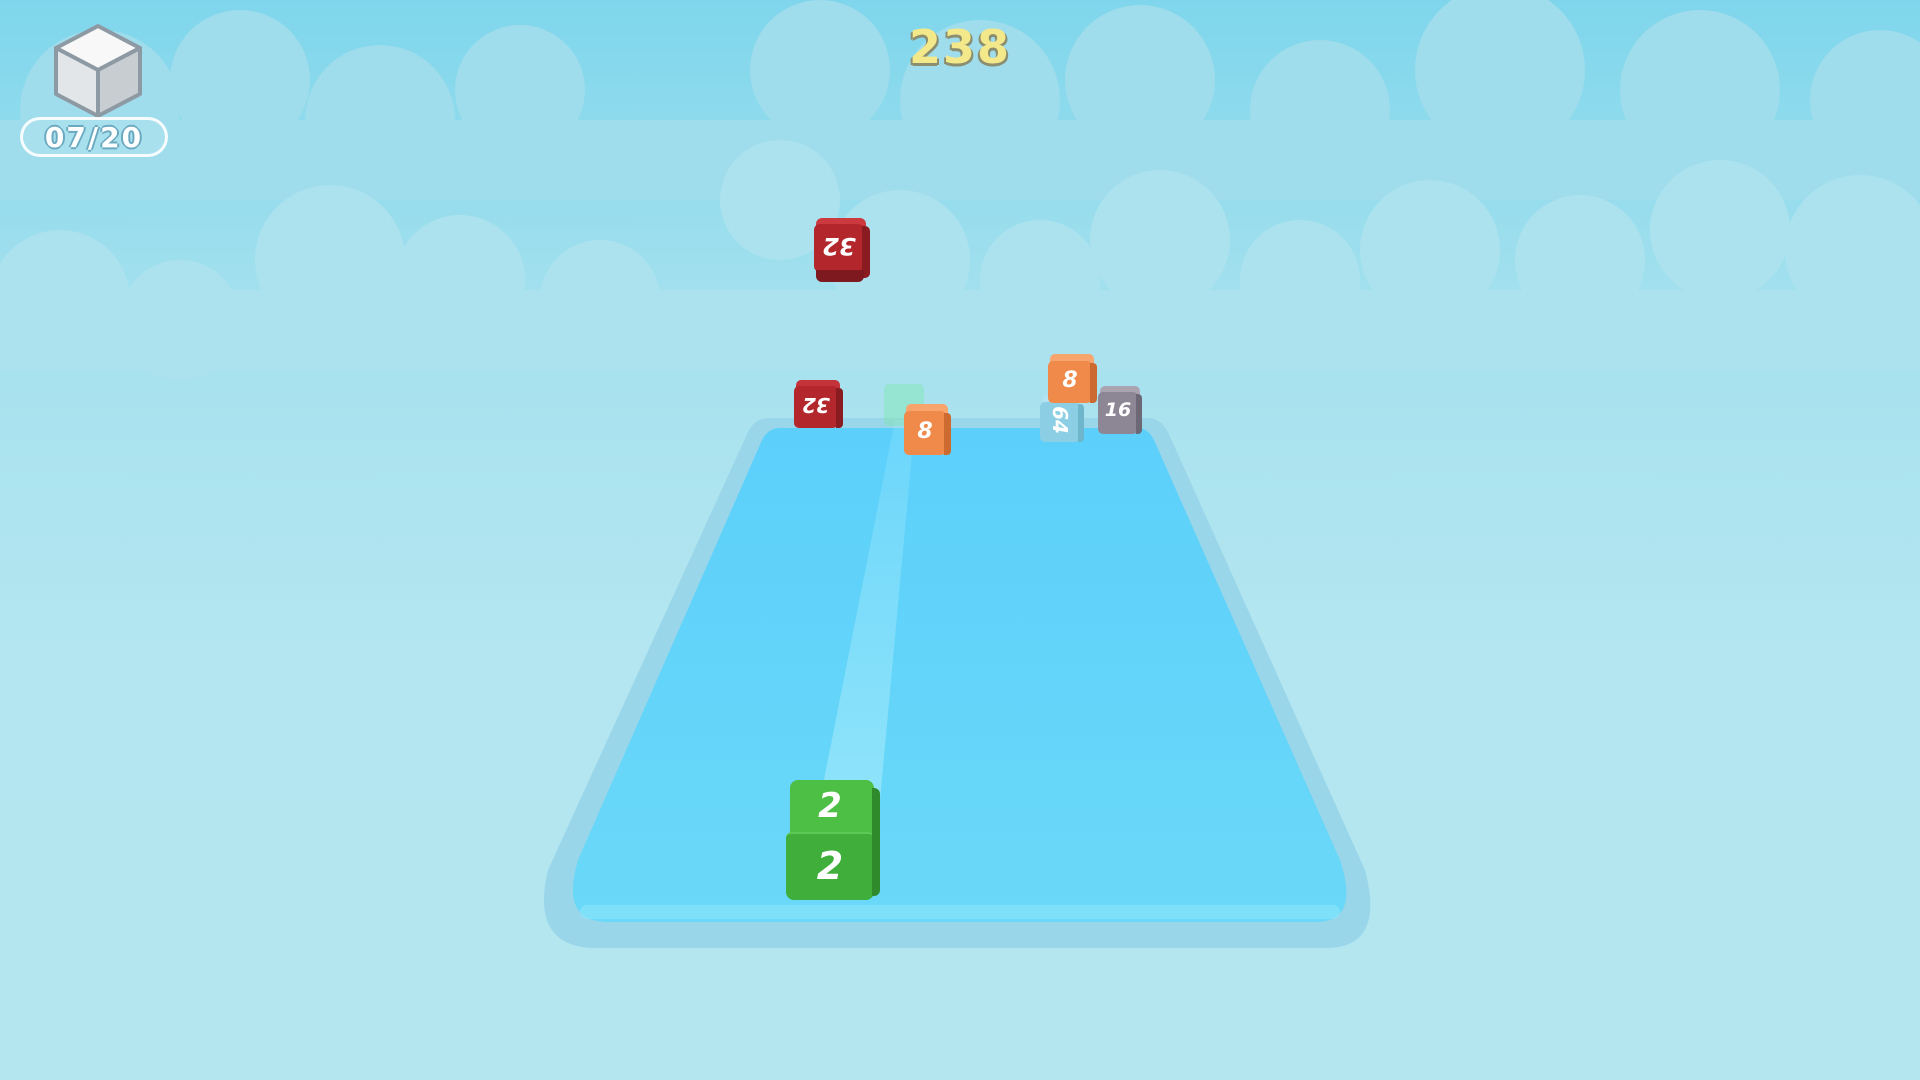  I want to click on cube-orange-8: 8, so click(929, 431).